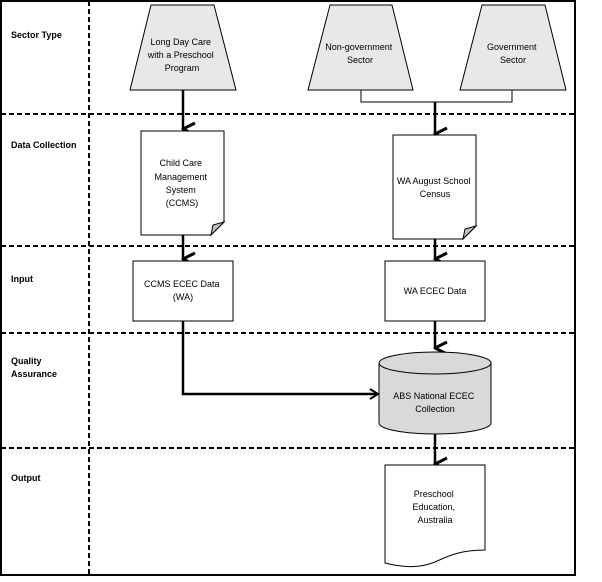  Describe the element at coordinates (435, 393) in the screenshot. I see `node-abs-national-ecec-collection: ABS National ECEC Collection` at that location.